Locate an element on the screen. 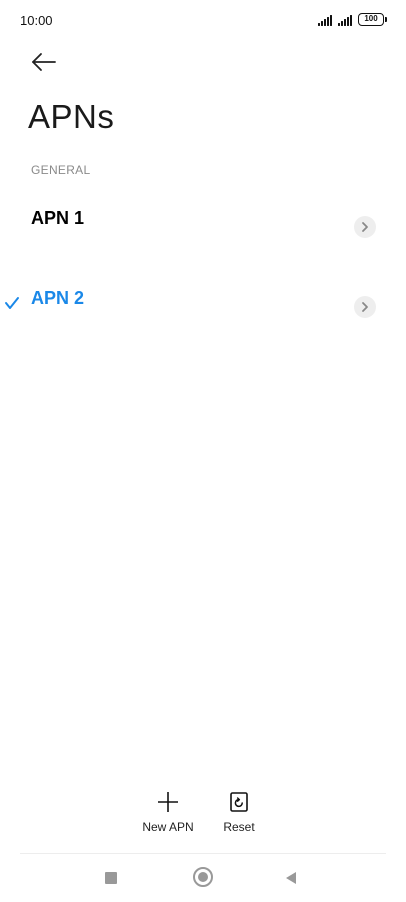 The height and width of the screenshot is (902, 406). back-triangle-icon is located at coordinates (291, 878).